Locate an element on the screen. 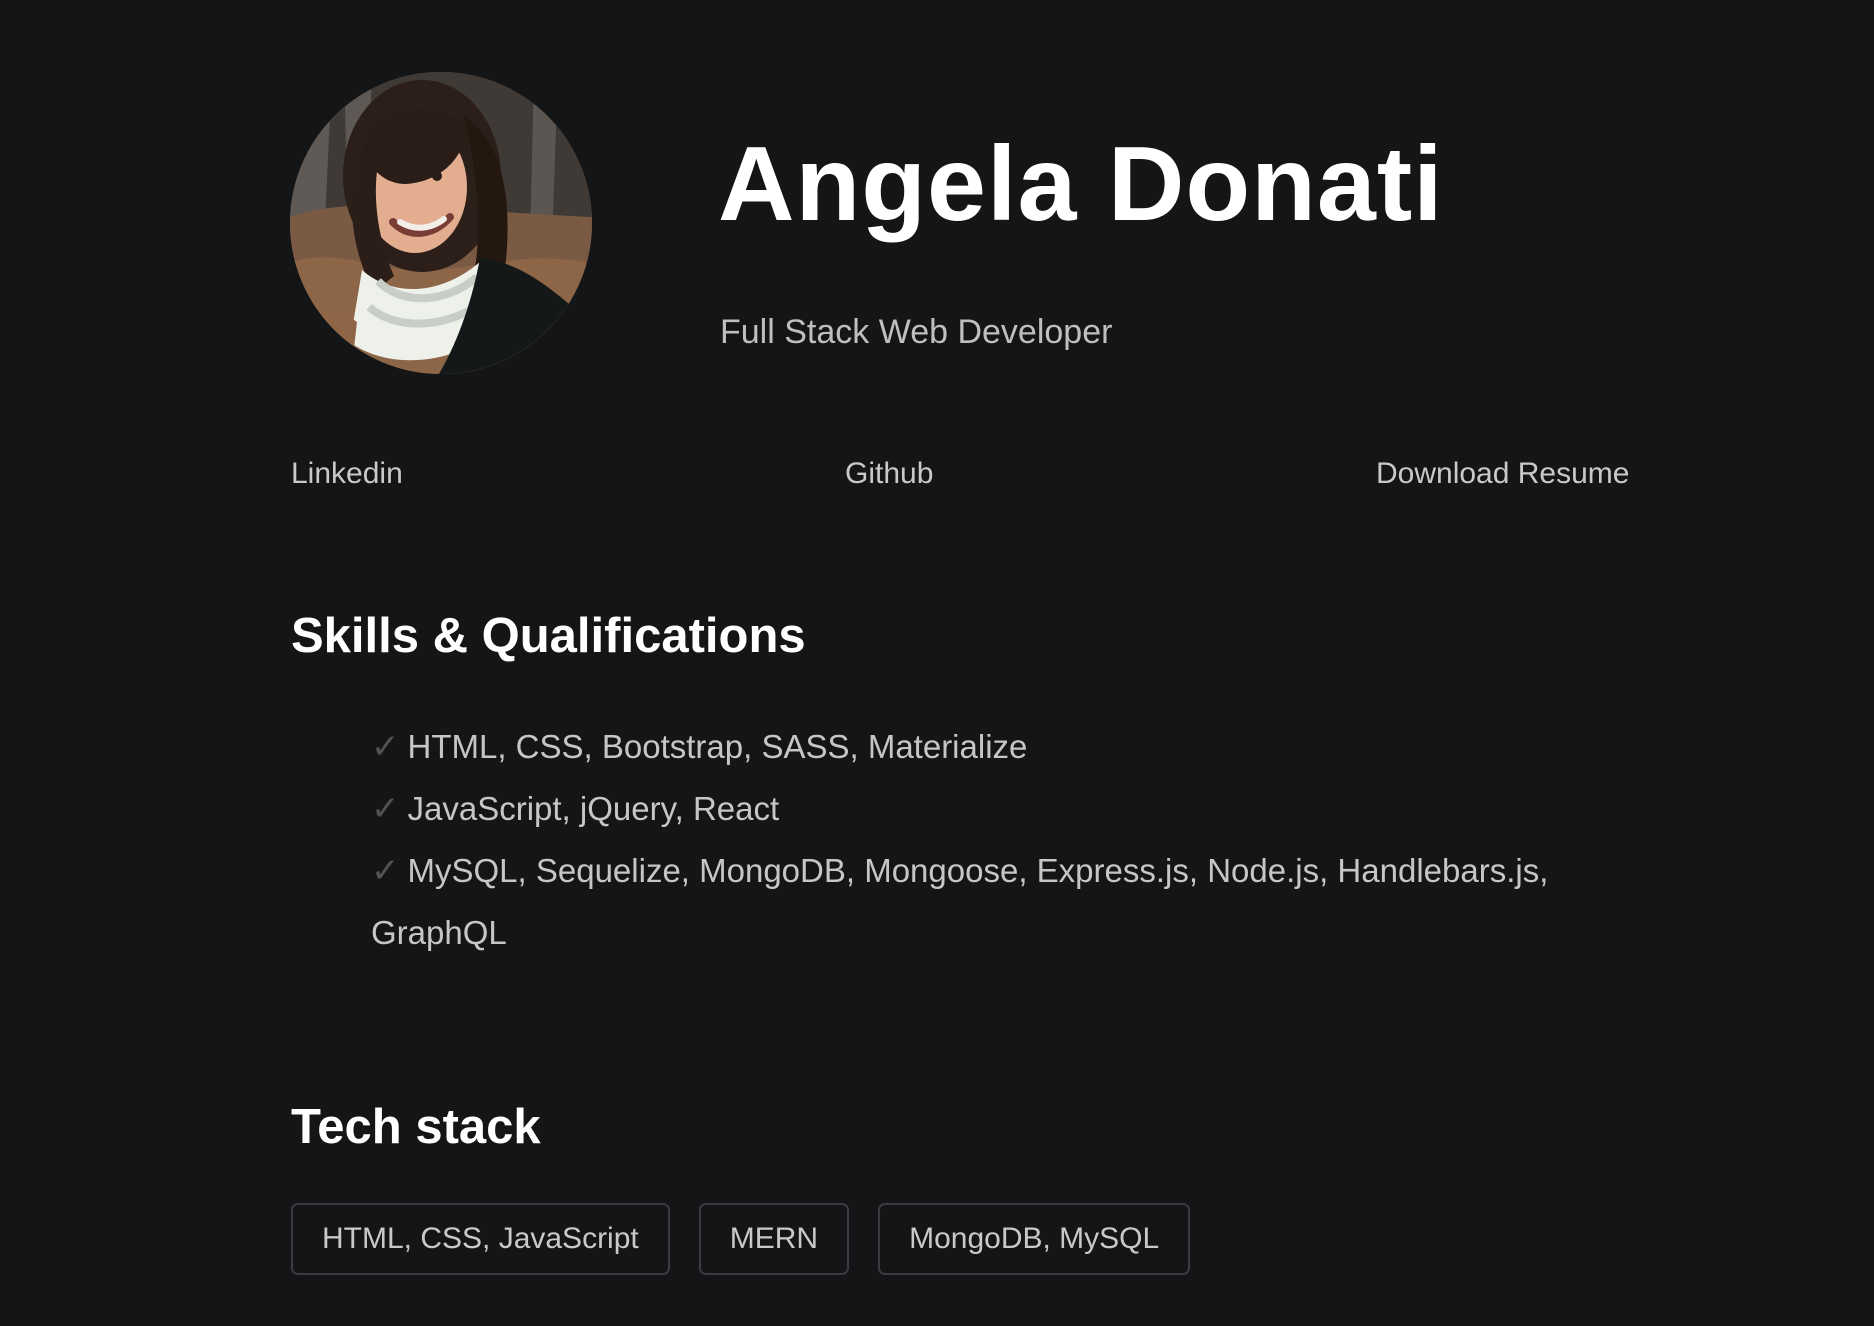  skill-item-javascript: ✓ JavaScript, jQuery, React is located at coordinates (986, 809).